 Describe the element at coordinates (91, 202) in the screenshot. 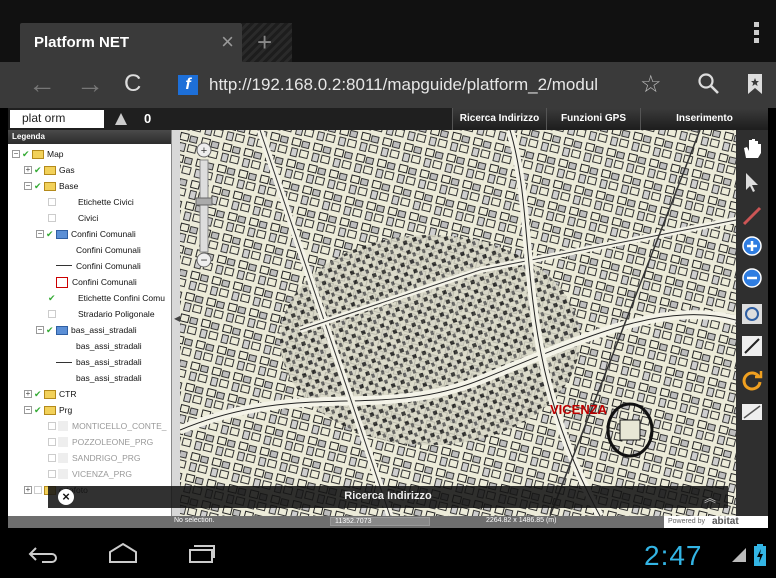

I see `legend-item-etichette-civici: Etichette Civici` at that location.